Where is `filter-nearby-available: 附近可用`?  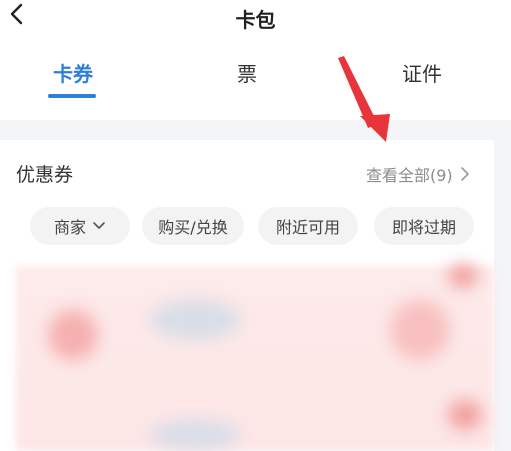
filter-nearby-available: 附近可用 is located at coordinates (308, 226).